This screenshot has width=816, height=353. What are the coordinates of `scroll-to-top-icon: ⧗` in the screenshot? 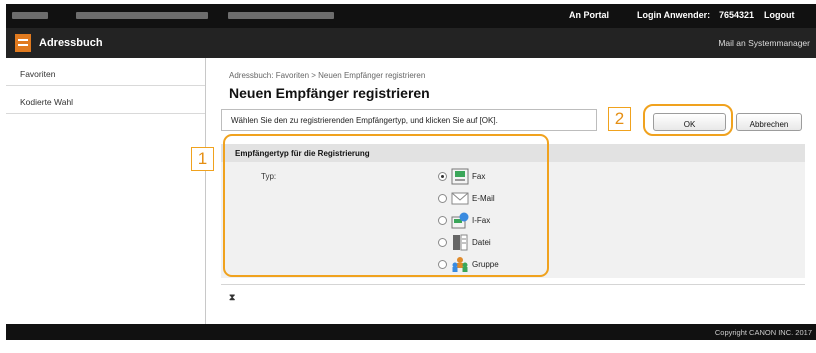 It's located at (232, 297).